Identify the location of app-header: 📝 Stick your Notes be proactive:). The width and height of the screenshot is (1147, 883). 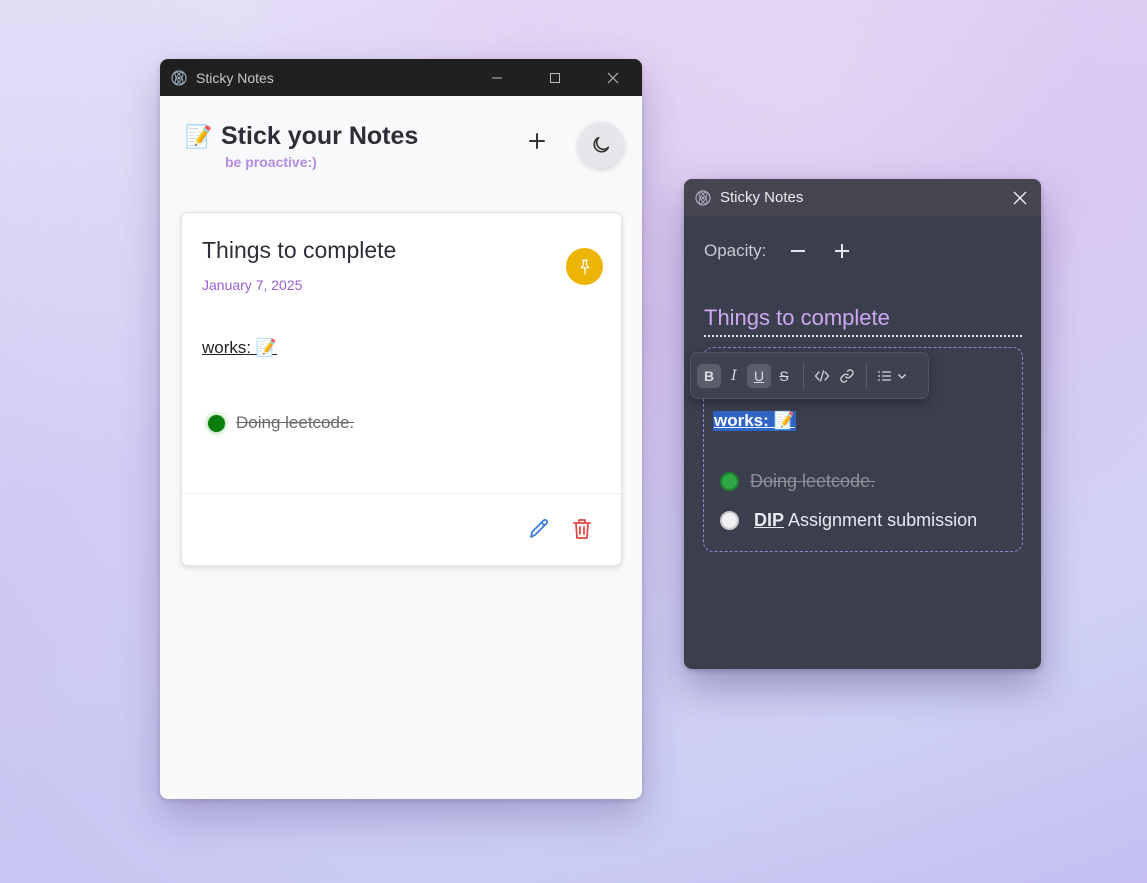
(401, 152).